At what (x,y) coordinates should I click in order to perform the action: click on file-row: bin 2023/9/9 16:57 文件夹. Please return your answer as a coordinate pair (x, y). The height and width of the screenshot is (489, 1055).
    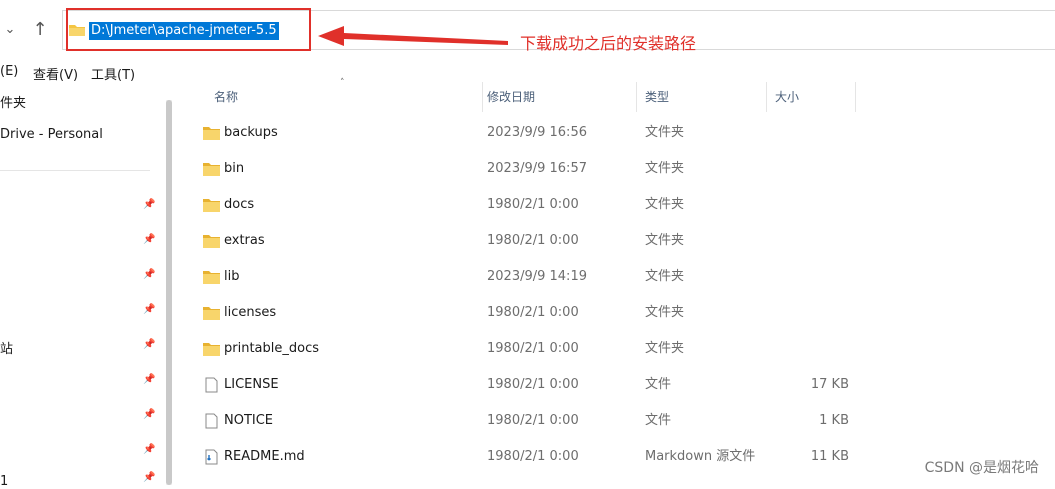
    Looking at the image, I should click on (526, 169).